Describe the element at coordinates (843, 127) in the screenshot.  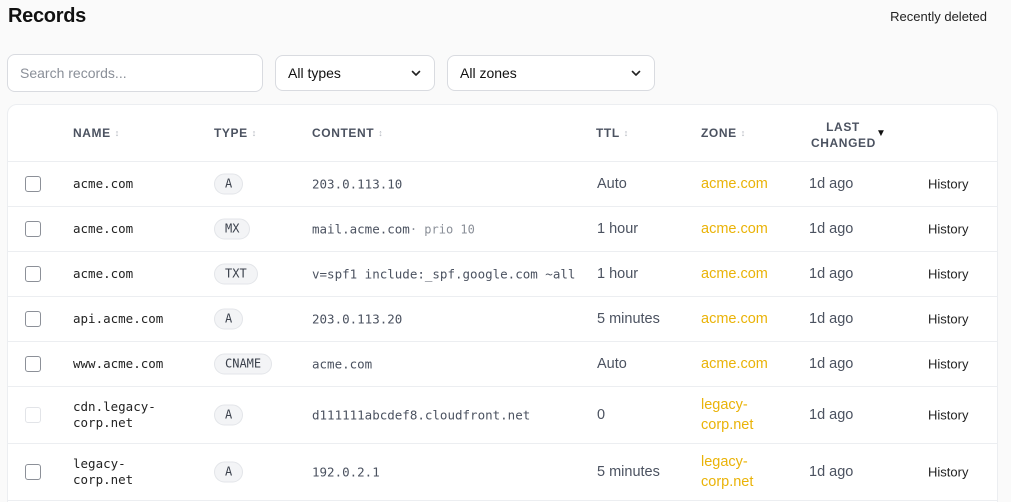
I see `column-header-last-changed-line1: LAST` at that location.